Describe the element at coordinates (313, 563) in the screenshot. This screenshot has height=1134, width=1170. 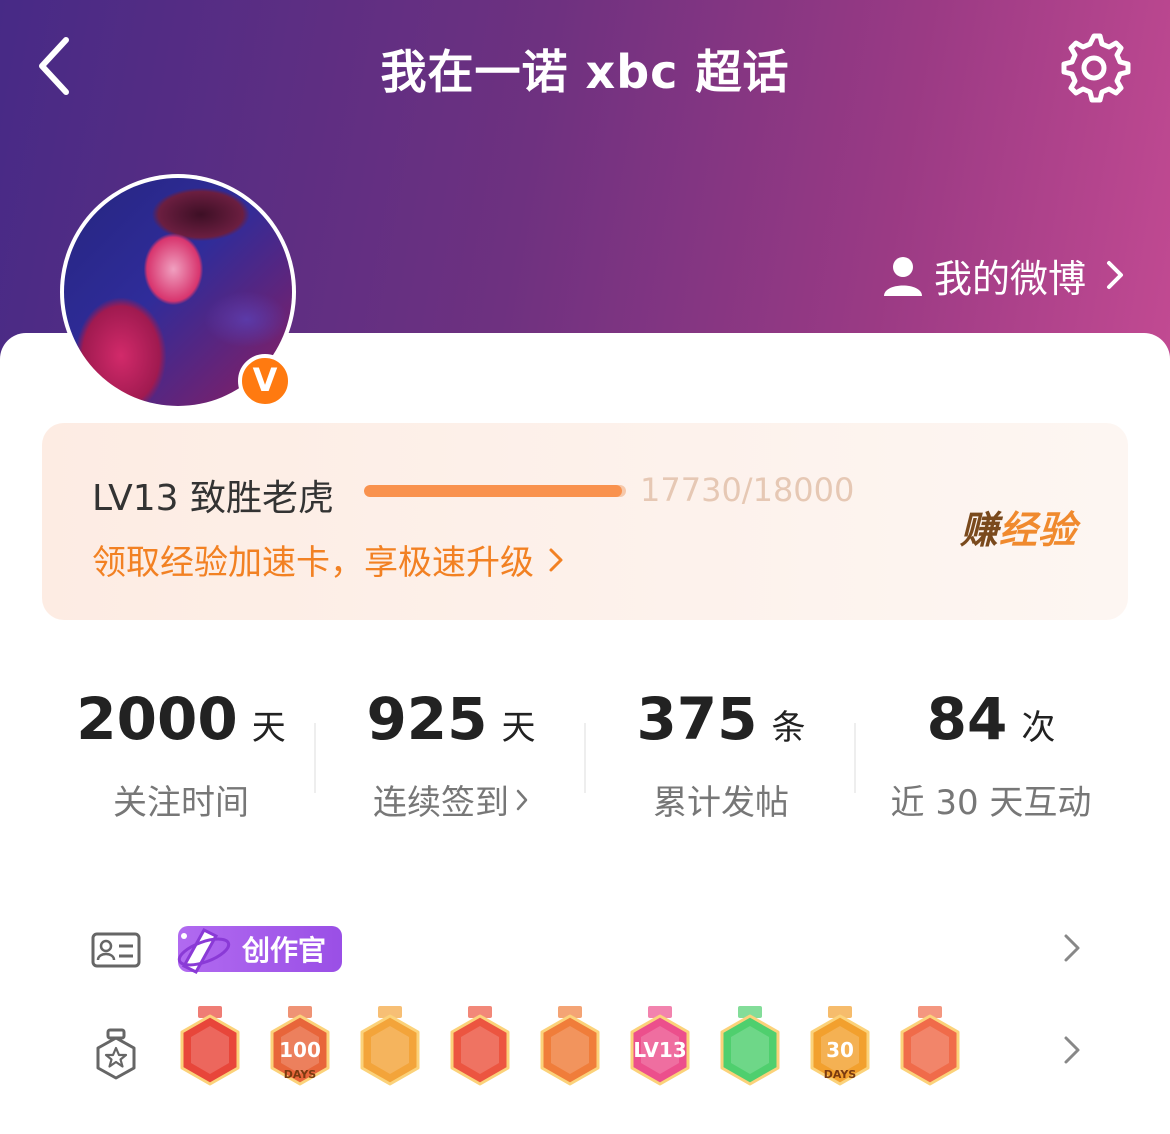
I see `speed-card-text: 领取经验加速卡，享极速升级` at that location.